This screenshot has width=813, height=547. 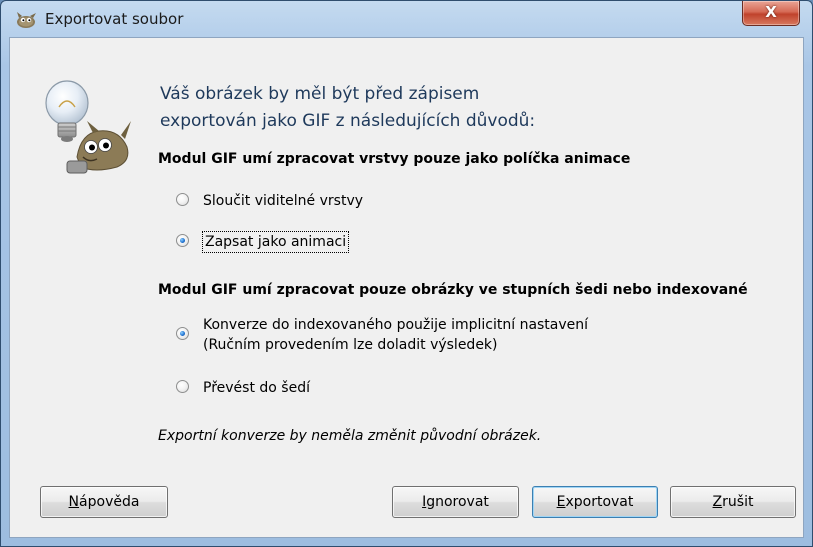 I want to click on export-label-rest: xportovat, so click(x=599, y=502).